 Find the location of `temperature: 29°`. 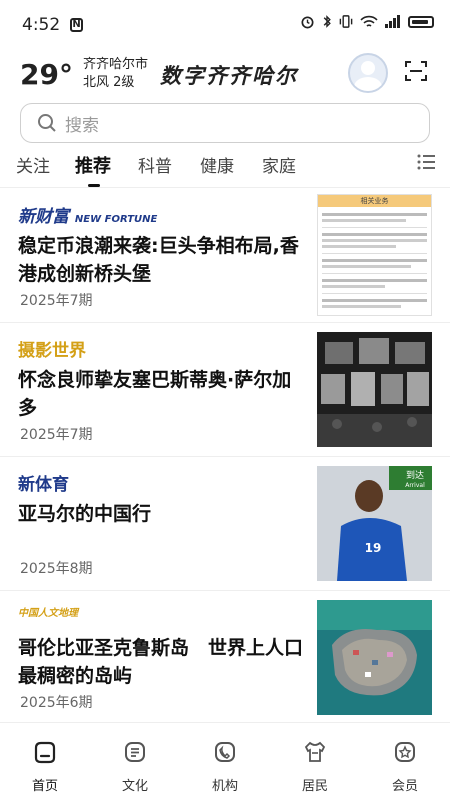

temperature: 29° is located at coordinates (46, 74).